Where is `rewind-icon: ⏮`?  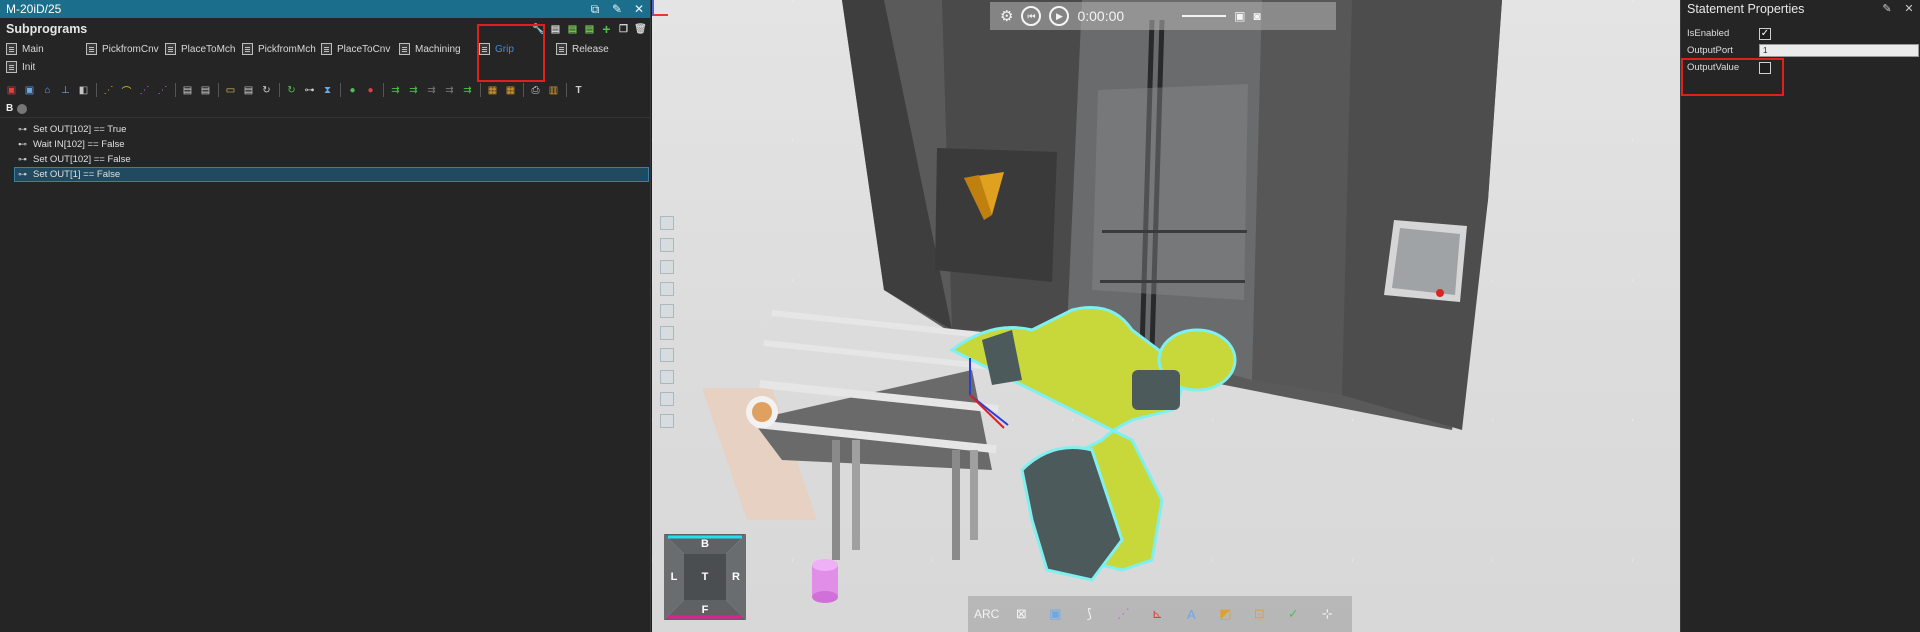
rewind-icon: ⏮ is located at coordinates (1031, 16).